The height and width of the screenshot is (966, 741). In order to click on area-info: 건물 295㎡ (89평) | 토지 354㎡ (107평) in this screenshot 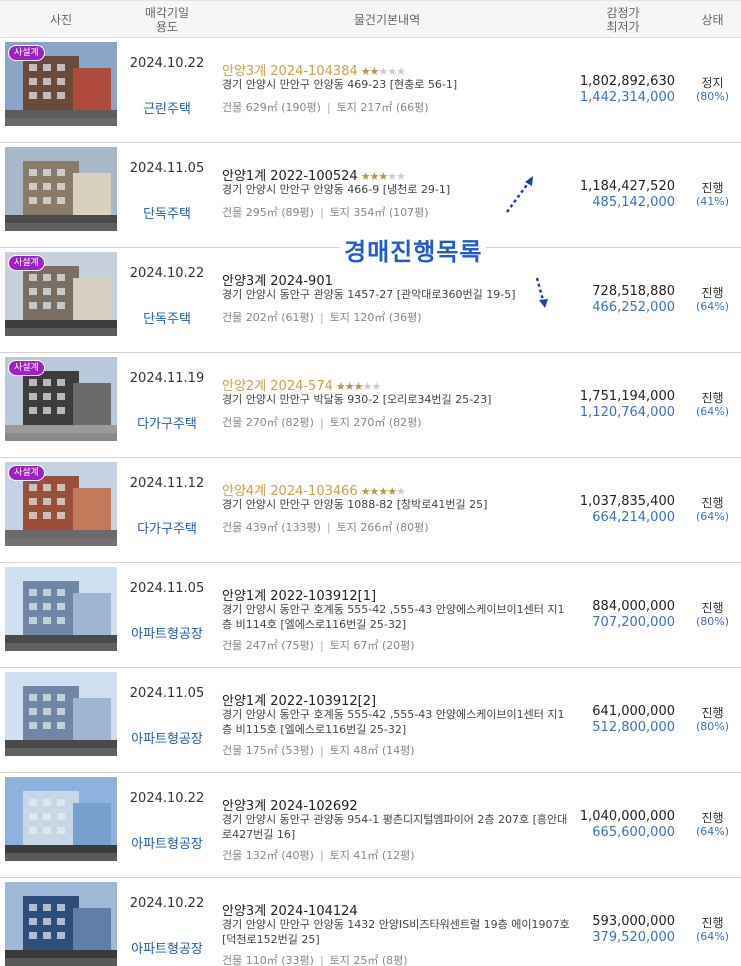, I will do `click(325, 212)`.